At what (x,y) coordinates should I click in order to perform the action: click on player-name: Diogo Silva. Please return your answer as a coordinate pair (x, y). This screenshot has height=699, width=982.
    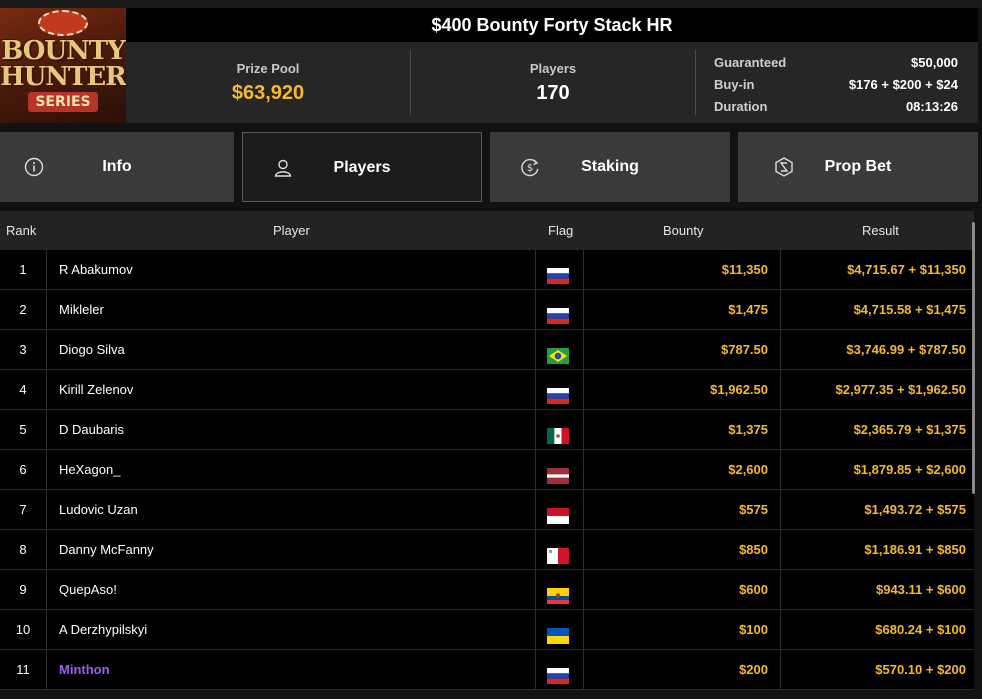
    Looking at the image, I should click on (92, 349).